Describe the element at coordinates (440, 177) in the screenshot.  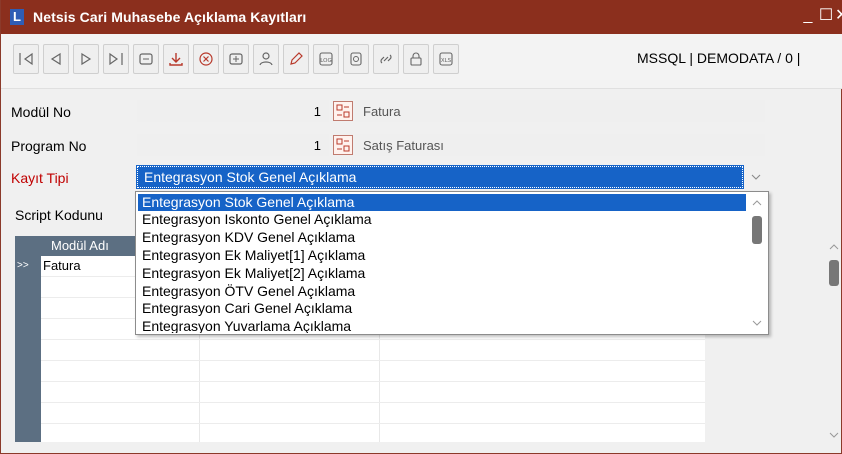
I see `kayit-tipi-select: Entegrasyon Stok Genel Açıklama` at that location.